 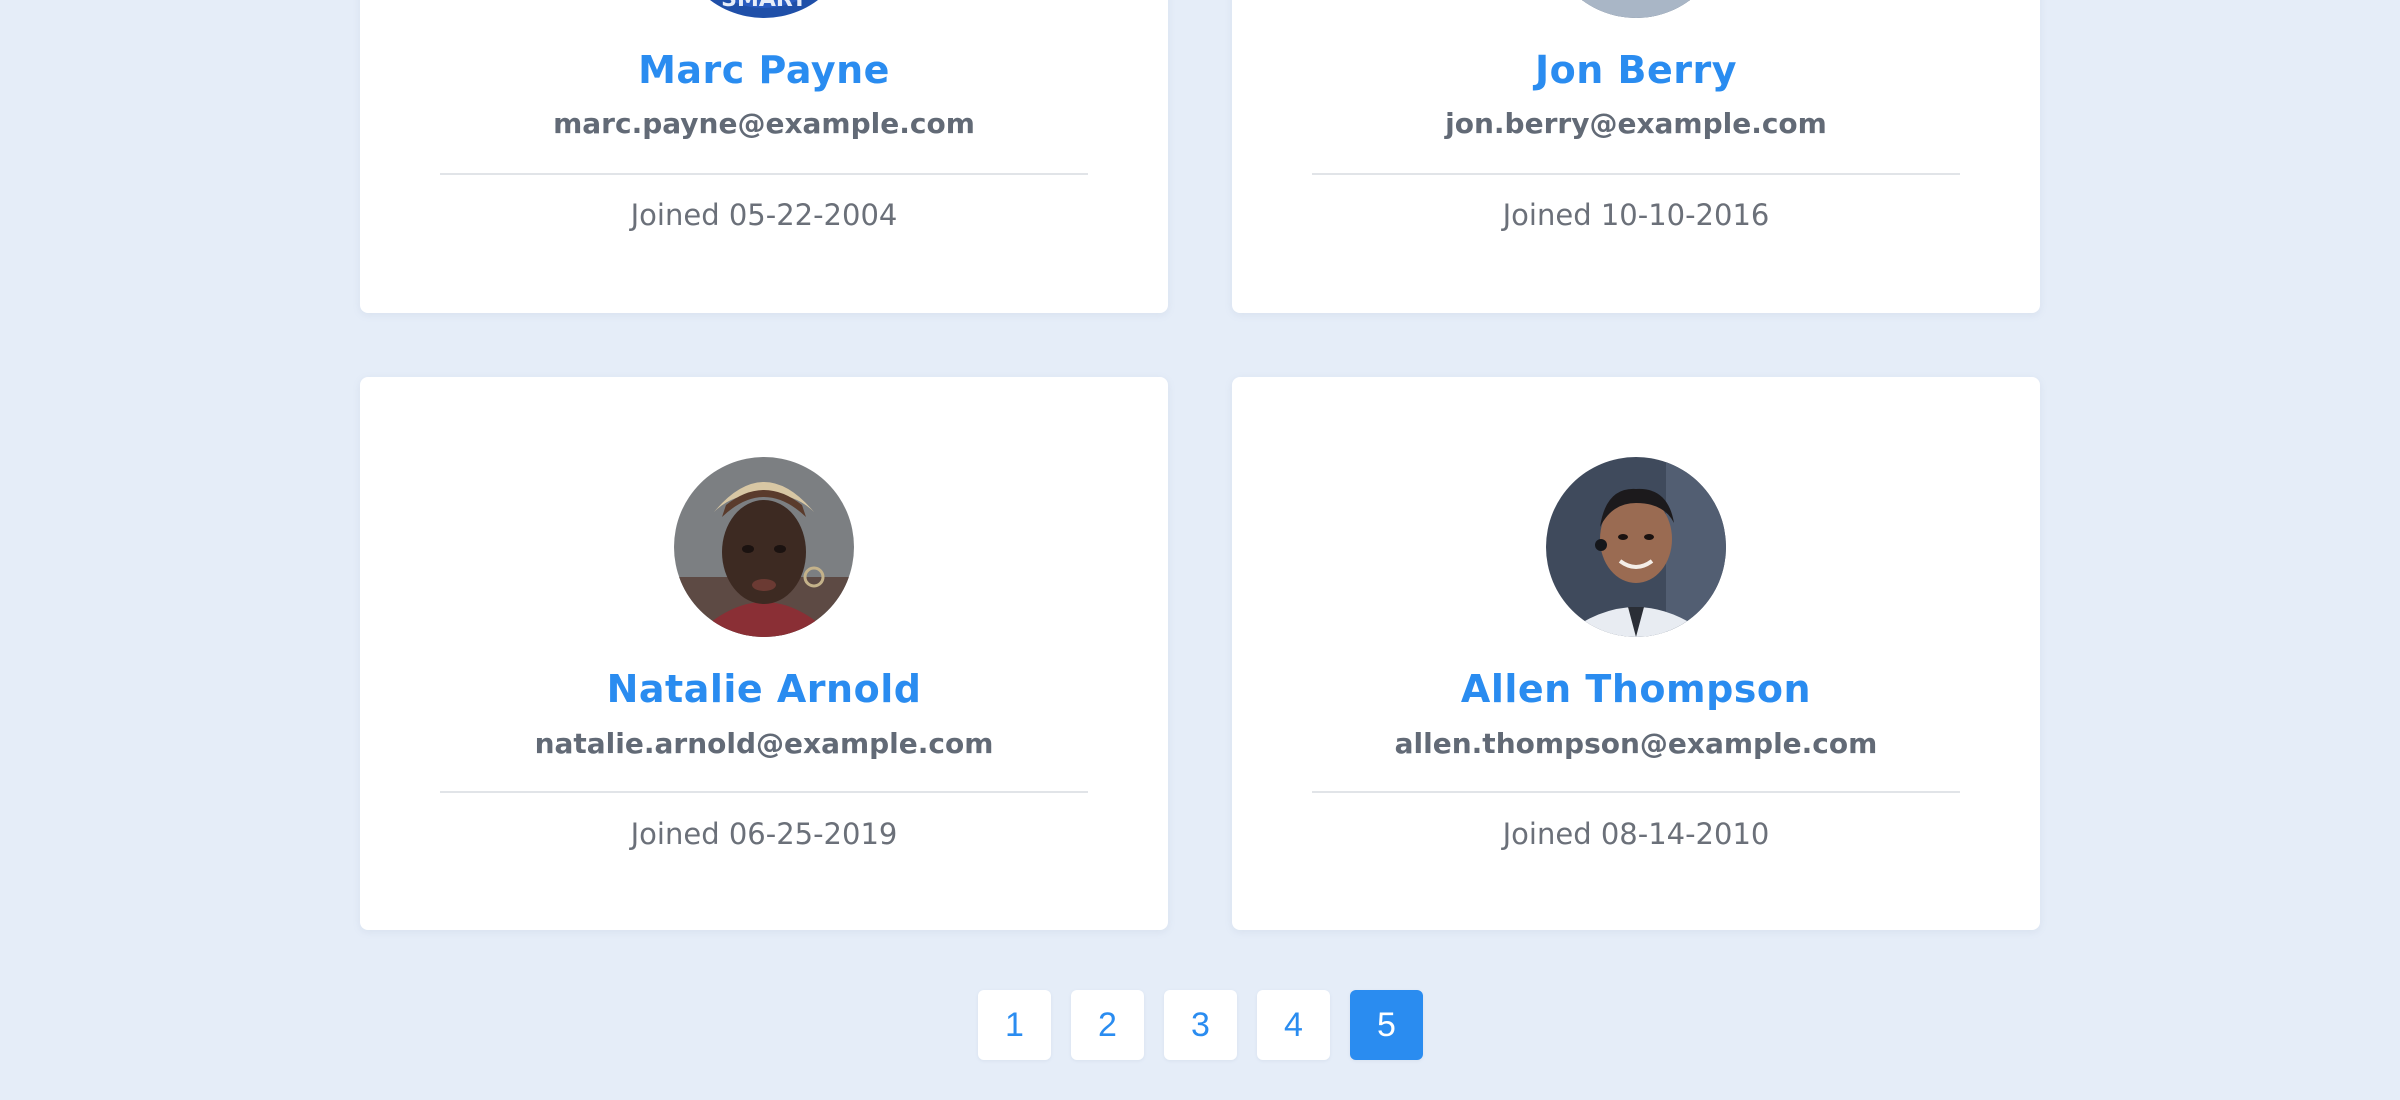 I want to click on page-button-4: 4, so click(x=1293, y=1025).